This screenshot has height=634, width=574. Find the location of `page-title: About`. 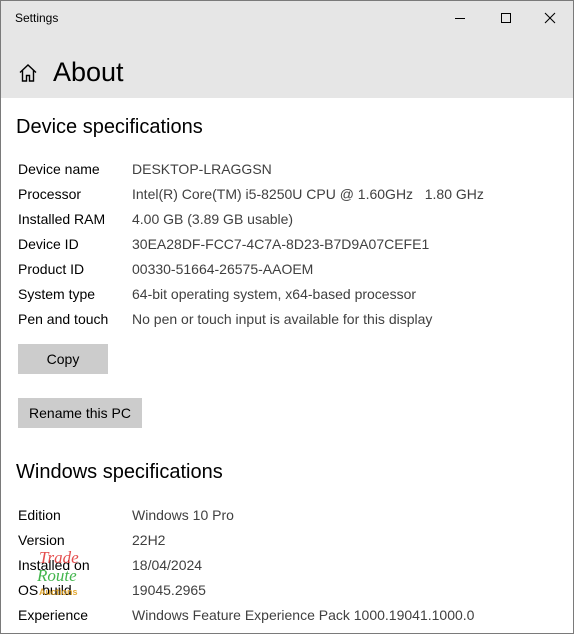

page-title: About is located at coordinates (88, 72).